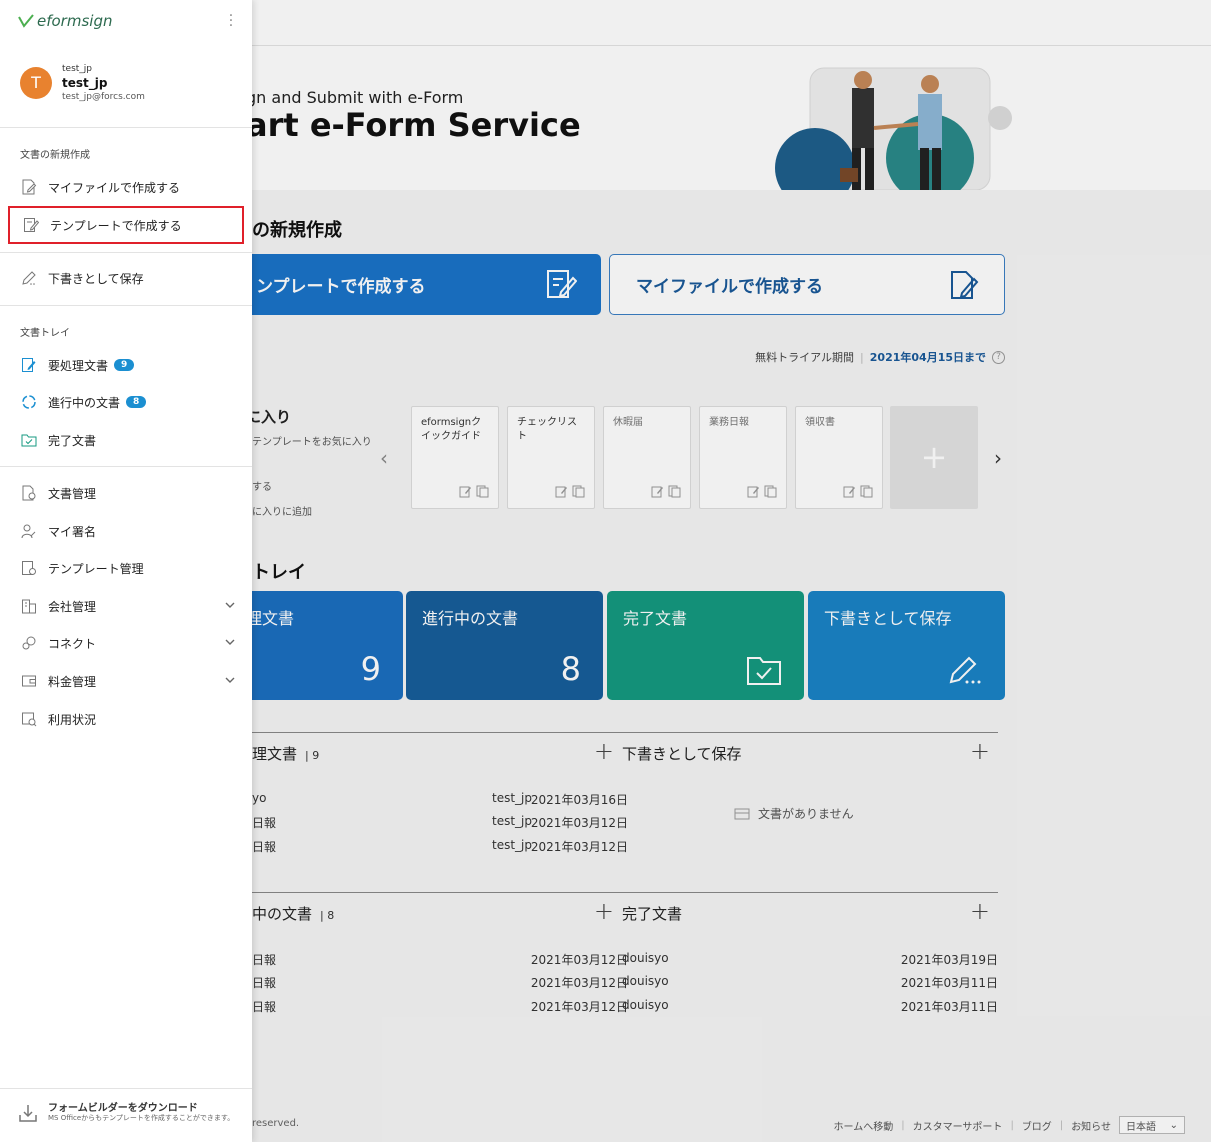 This screenshot has height=1142, width=1211. What do you see at coordinates (29, 493) in the screenshot?
I see `doc-manage-icon` at bounding box center [29, 493].